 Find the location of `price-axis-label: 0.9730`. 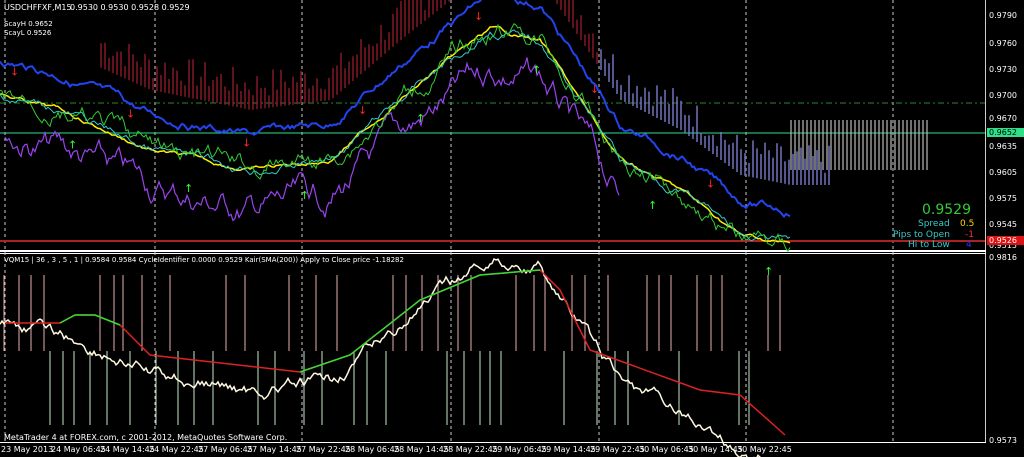

price-axis-label: 0.9730 is located at coordinates (1003, 69).